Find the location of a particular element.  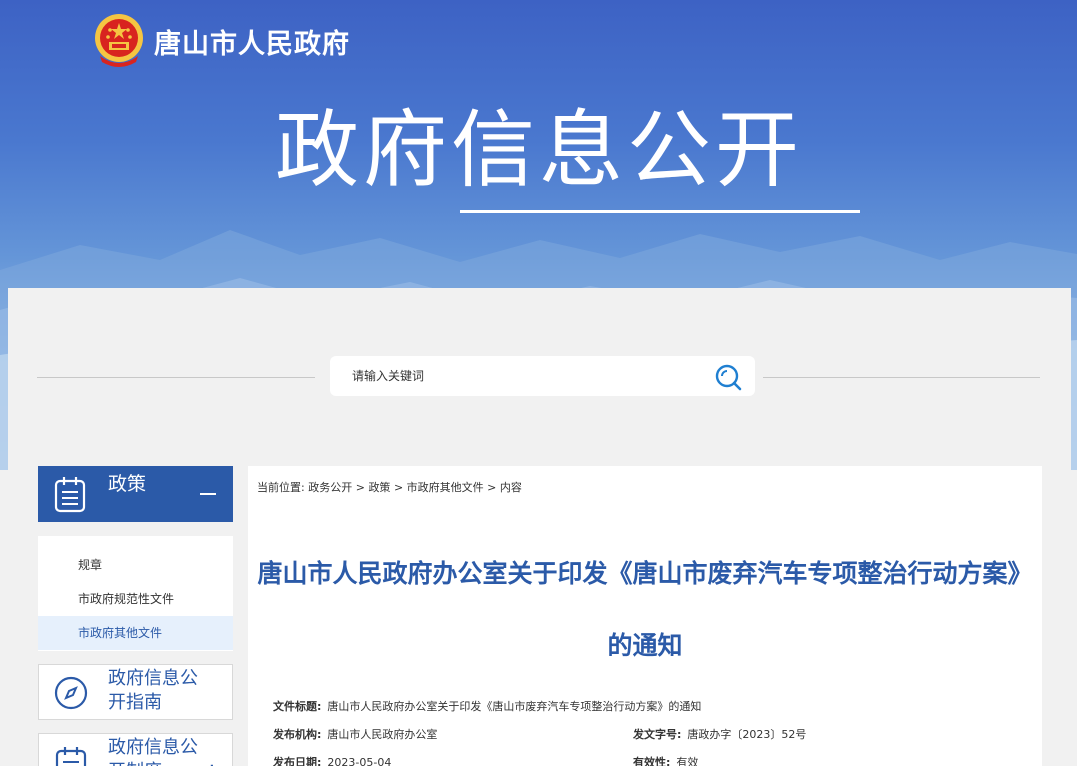

meta-label: 发布日期: is located at coordinates (297, 761).